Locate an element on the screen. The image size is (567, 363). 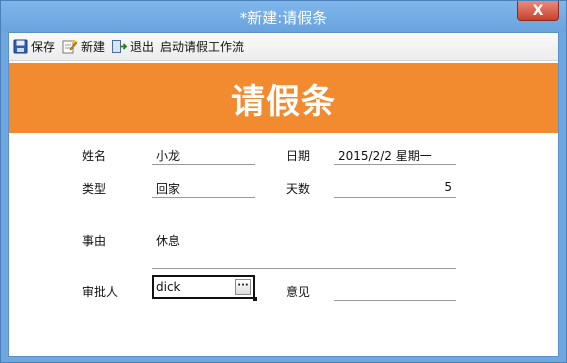
exit-button: 退出 is located at coordinates (132, 46).